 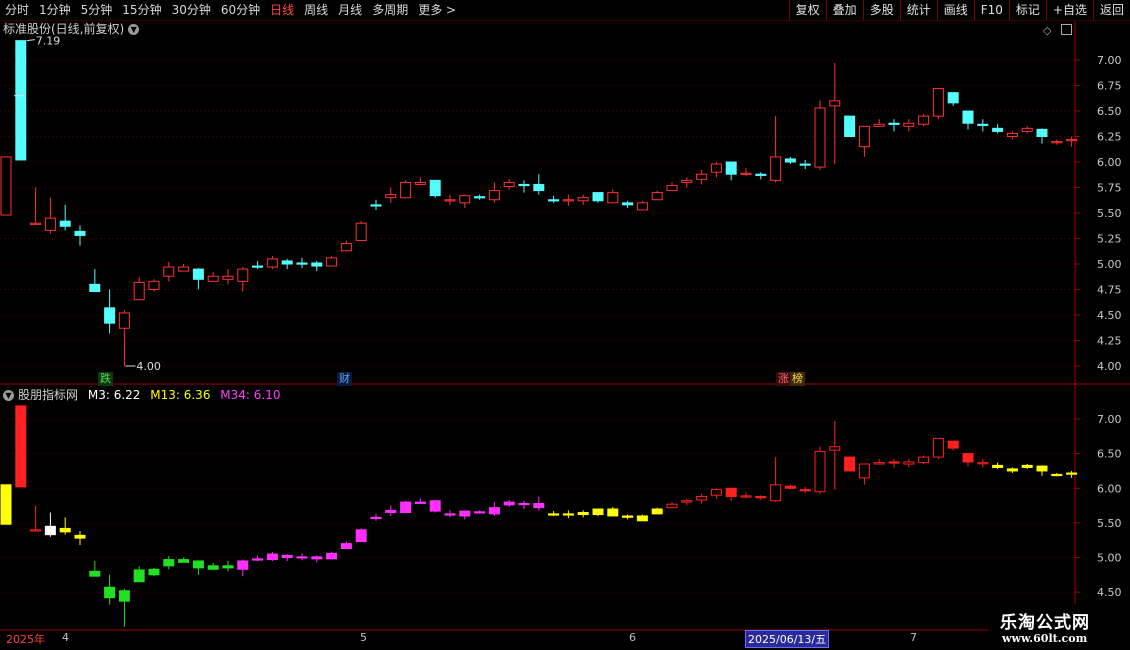 What do you see at coordinates (437, 10) in the screenshot?
I see `period-tab-10: 更多 >` at bounding box center [437, 10].